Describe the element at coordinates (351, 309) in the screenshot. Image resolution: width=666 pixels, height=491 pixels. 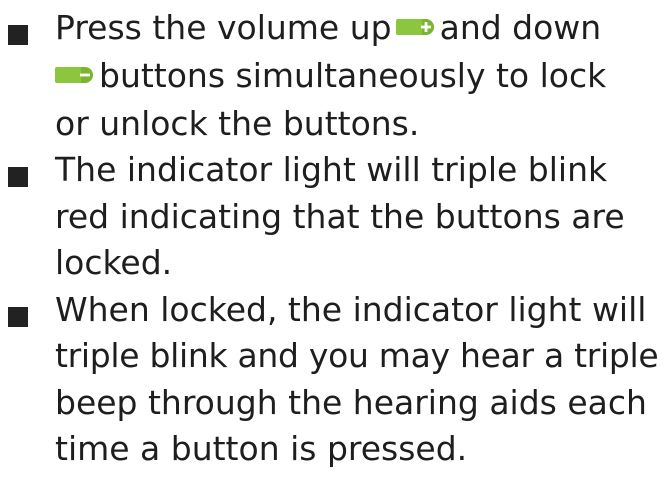
I see `text-line: When locked, the indicator light will` at that location.